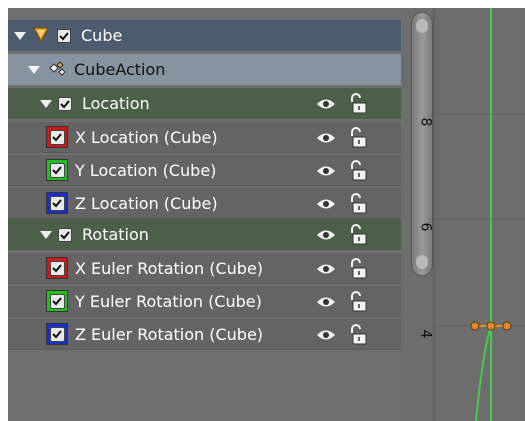 The width and height of the screenshot is (525, 421). I want to click on action-channel-row: CubeAction, so click(204, 69).